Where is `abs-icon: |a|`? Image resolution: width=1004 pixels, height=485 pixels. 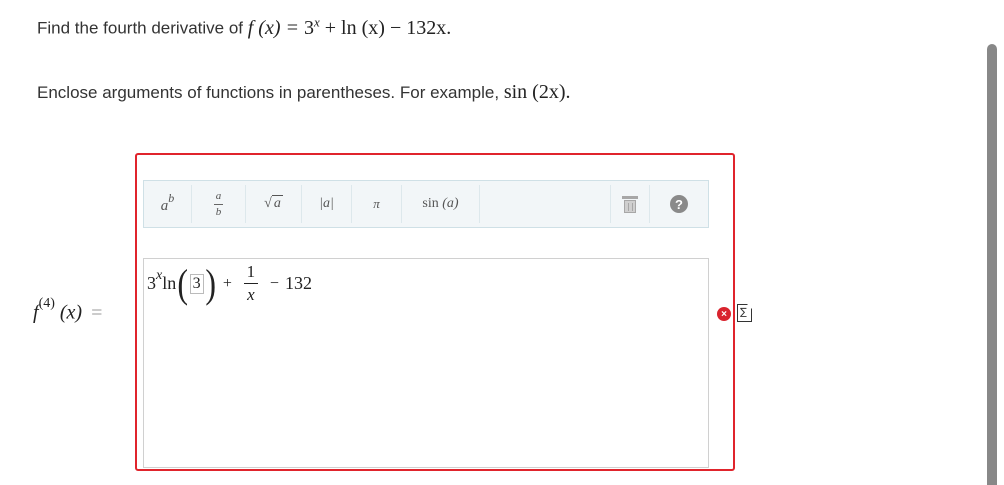 abs-icon: |a| is located at coordinates (326, 203).